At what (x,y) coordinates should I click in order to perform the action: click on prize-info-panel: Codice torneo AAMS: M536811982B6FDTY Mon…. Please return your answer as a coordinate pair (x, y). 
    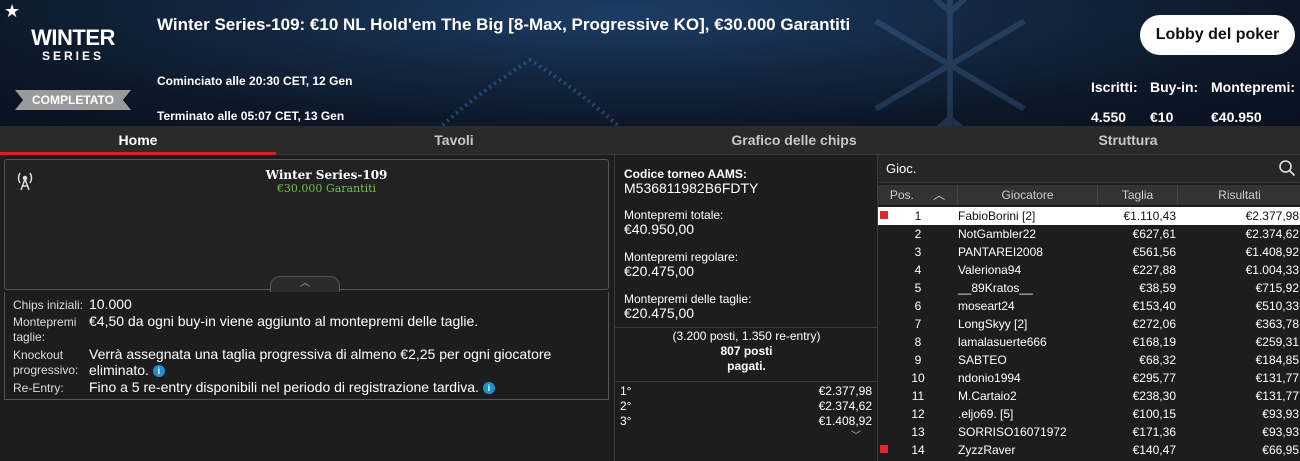
    Looking at the image, I should click on (746, 308).